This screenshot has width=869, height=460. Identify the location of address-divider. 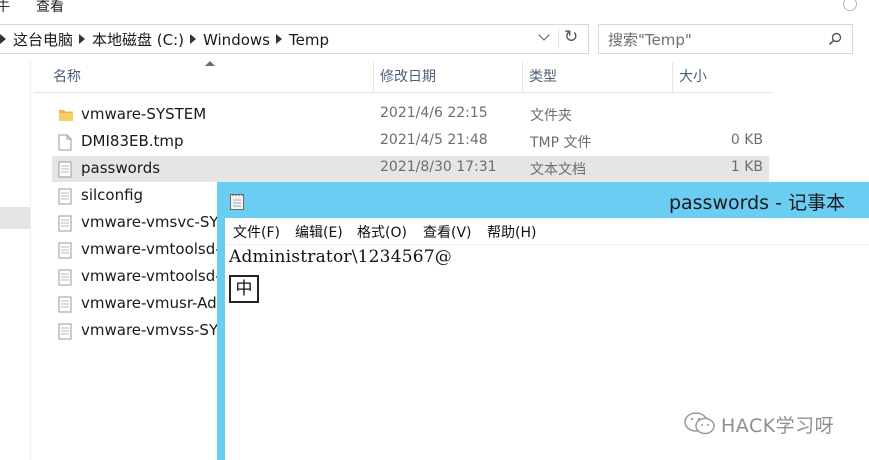
(558, 39).